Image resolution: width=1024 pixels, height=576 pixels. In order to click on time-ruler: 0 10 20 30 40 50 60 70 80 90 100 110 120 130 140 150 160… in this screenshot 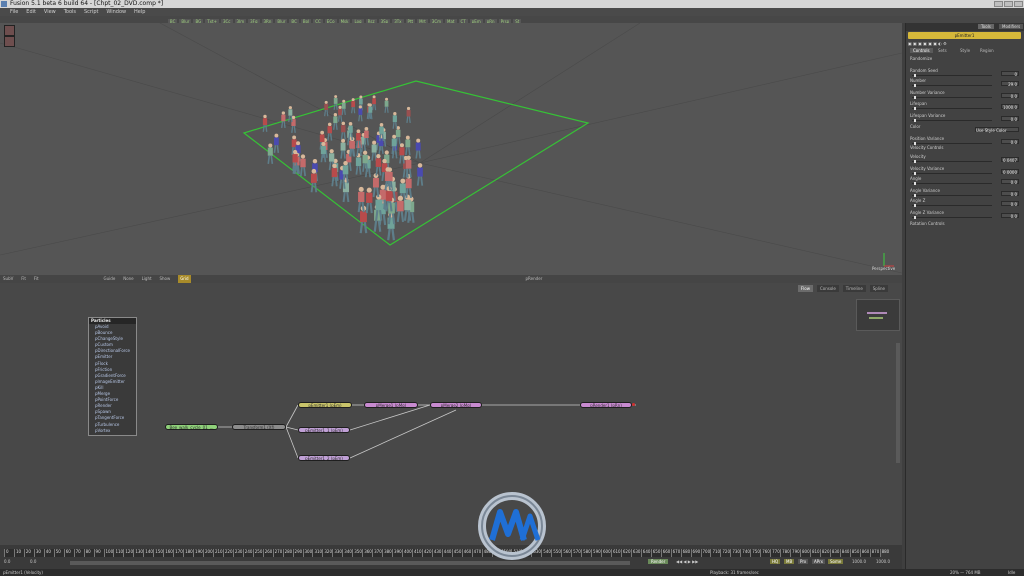, I will do `click(446, 553)`.